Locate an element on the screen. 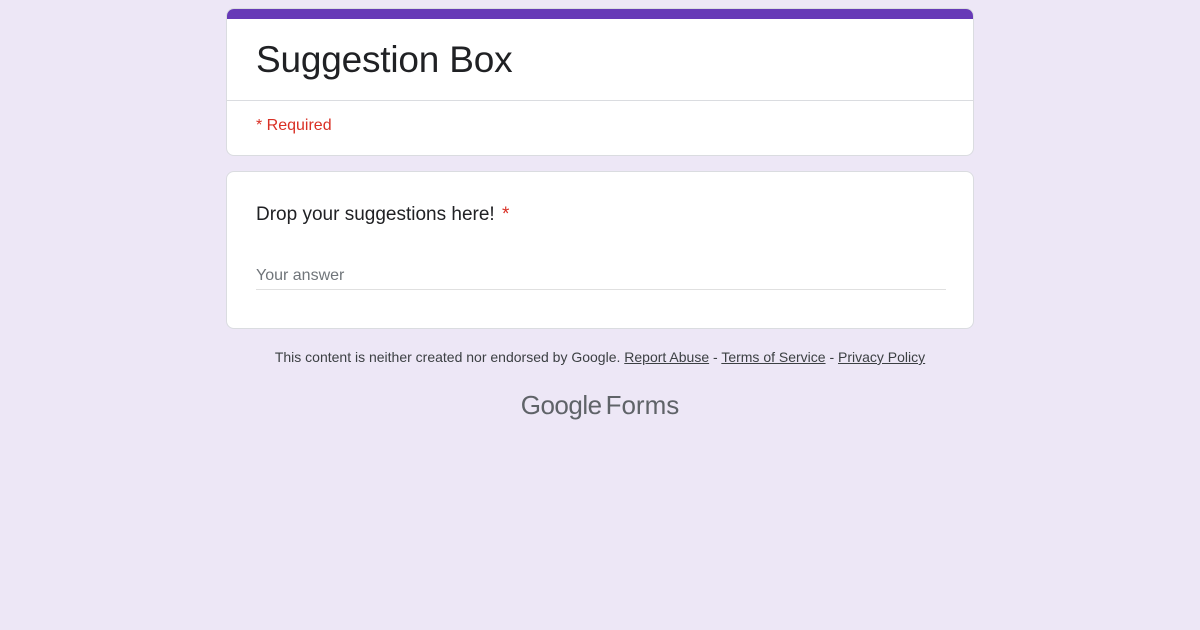 The image size is (1200, 630). forms-logo-text: Forms is located at coordinates (642, 405).